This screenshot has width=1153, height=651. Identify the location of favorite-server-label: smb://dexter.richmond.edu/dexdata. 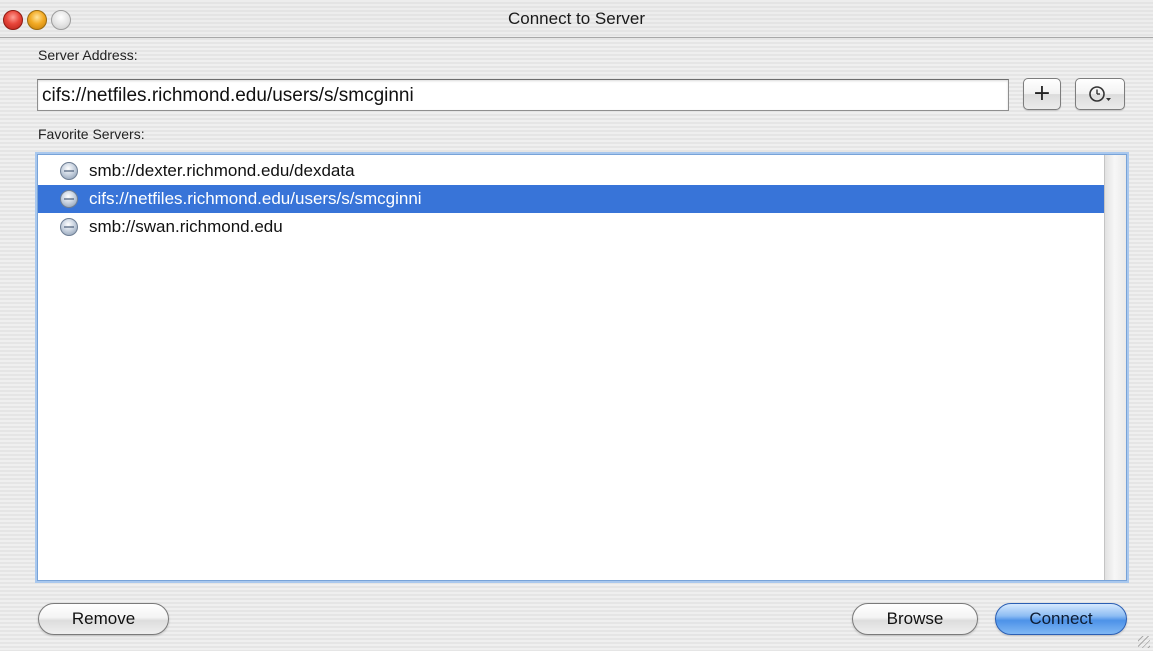
(222, 170).